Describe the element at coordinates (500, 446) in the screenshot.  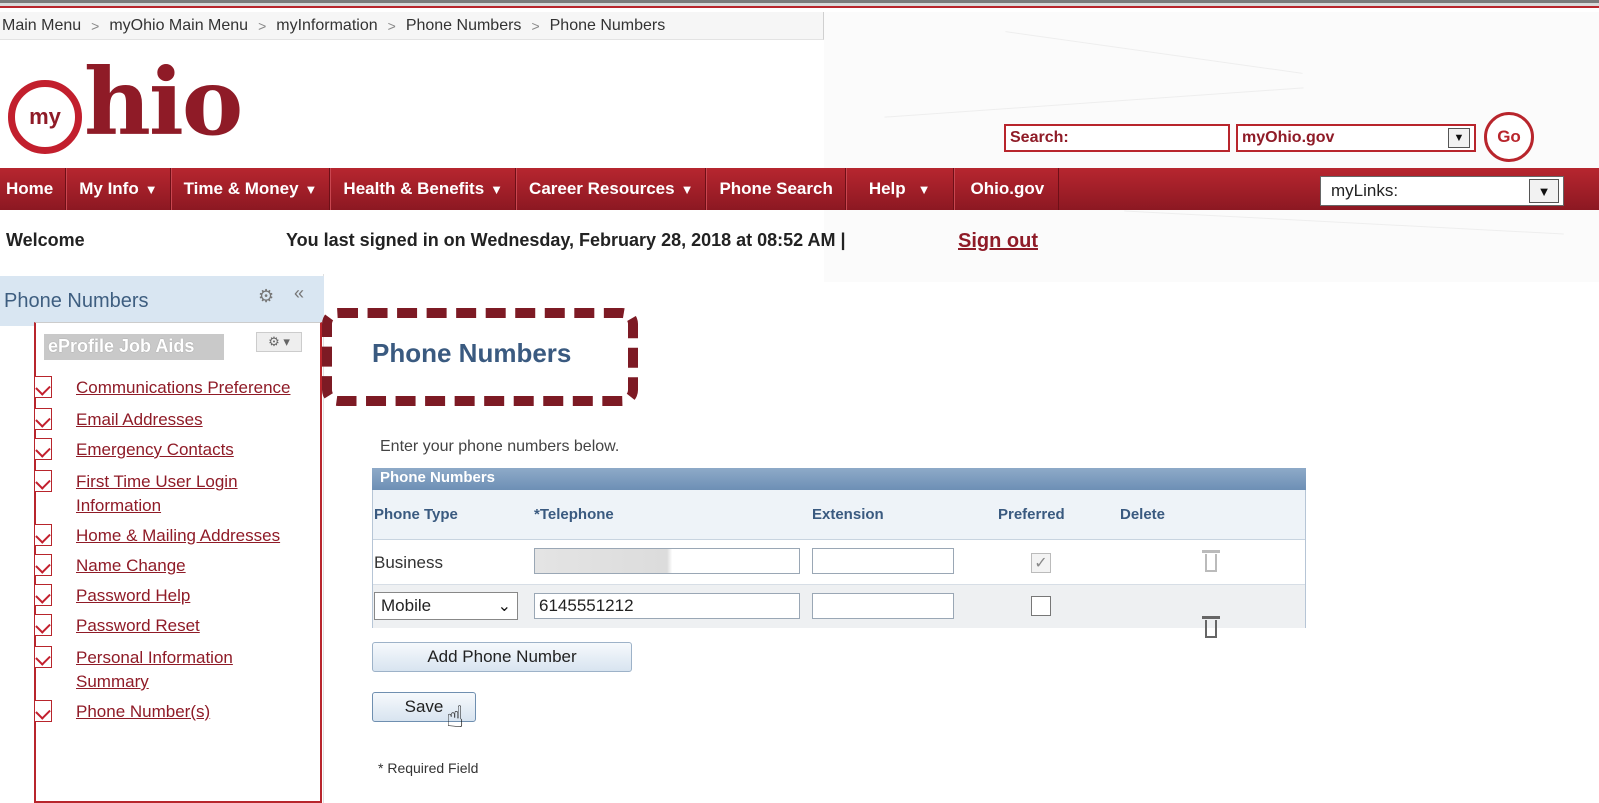
I see `instructions-text: Enter your phone numbers below.` at that location.